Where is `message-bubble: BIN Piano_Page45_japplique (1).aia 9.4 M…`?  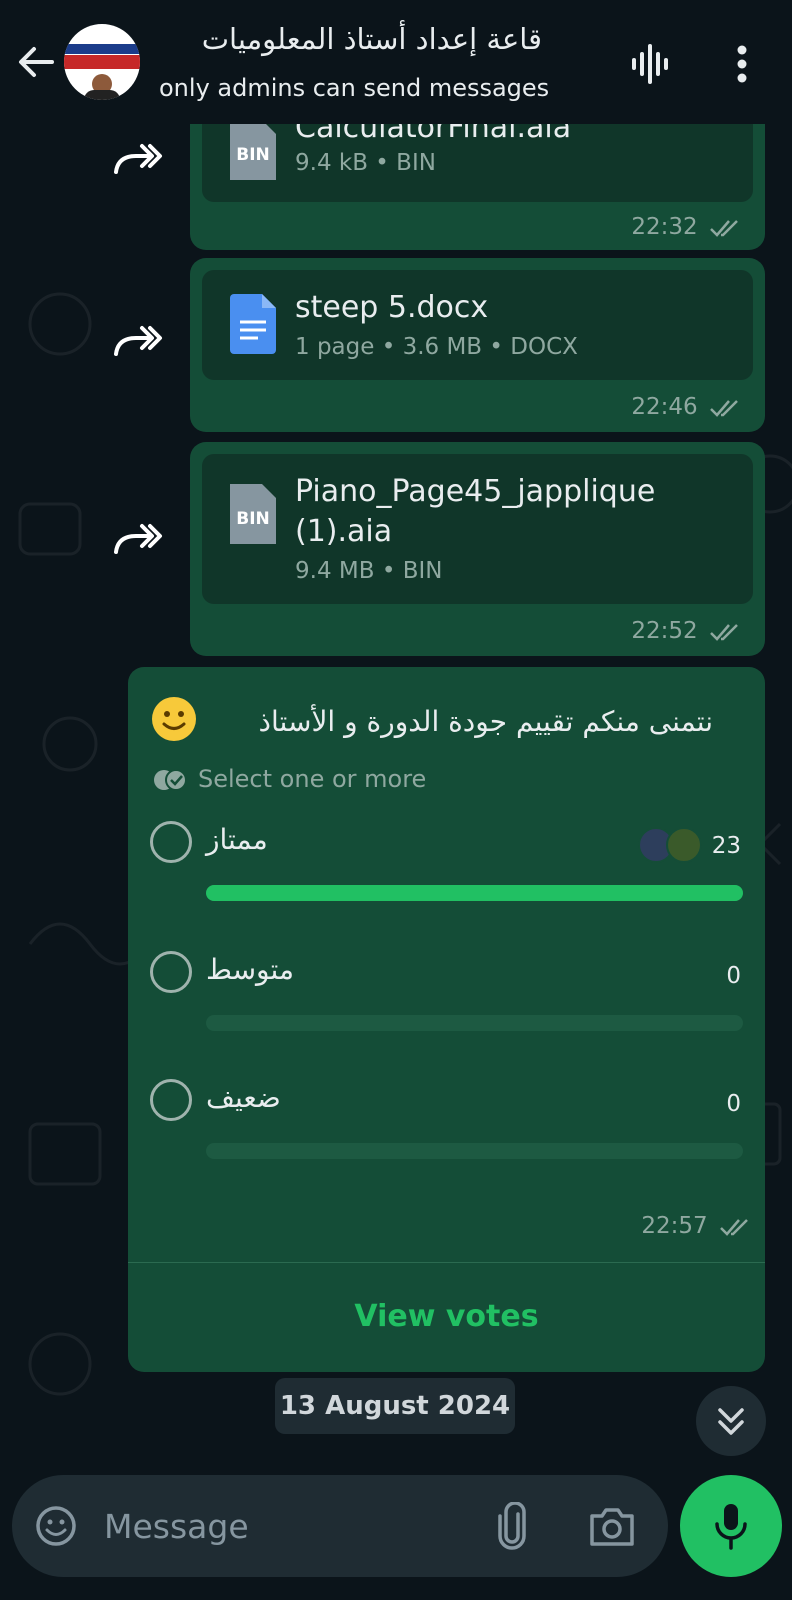 message-bubble: BIN Piano_Page45_japplique (1).aia 9.4 M… is located at coordinates (477, 549).